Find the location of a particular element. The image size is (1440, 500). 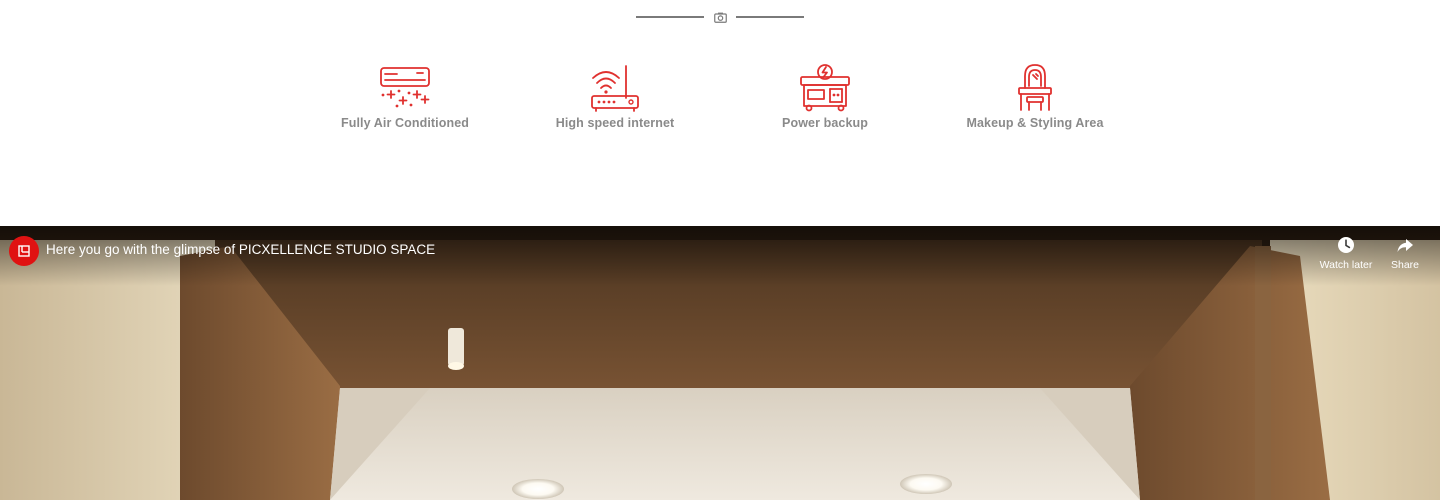

camera-icon is located at coordinates (720, 17).